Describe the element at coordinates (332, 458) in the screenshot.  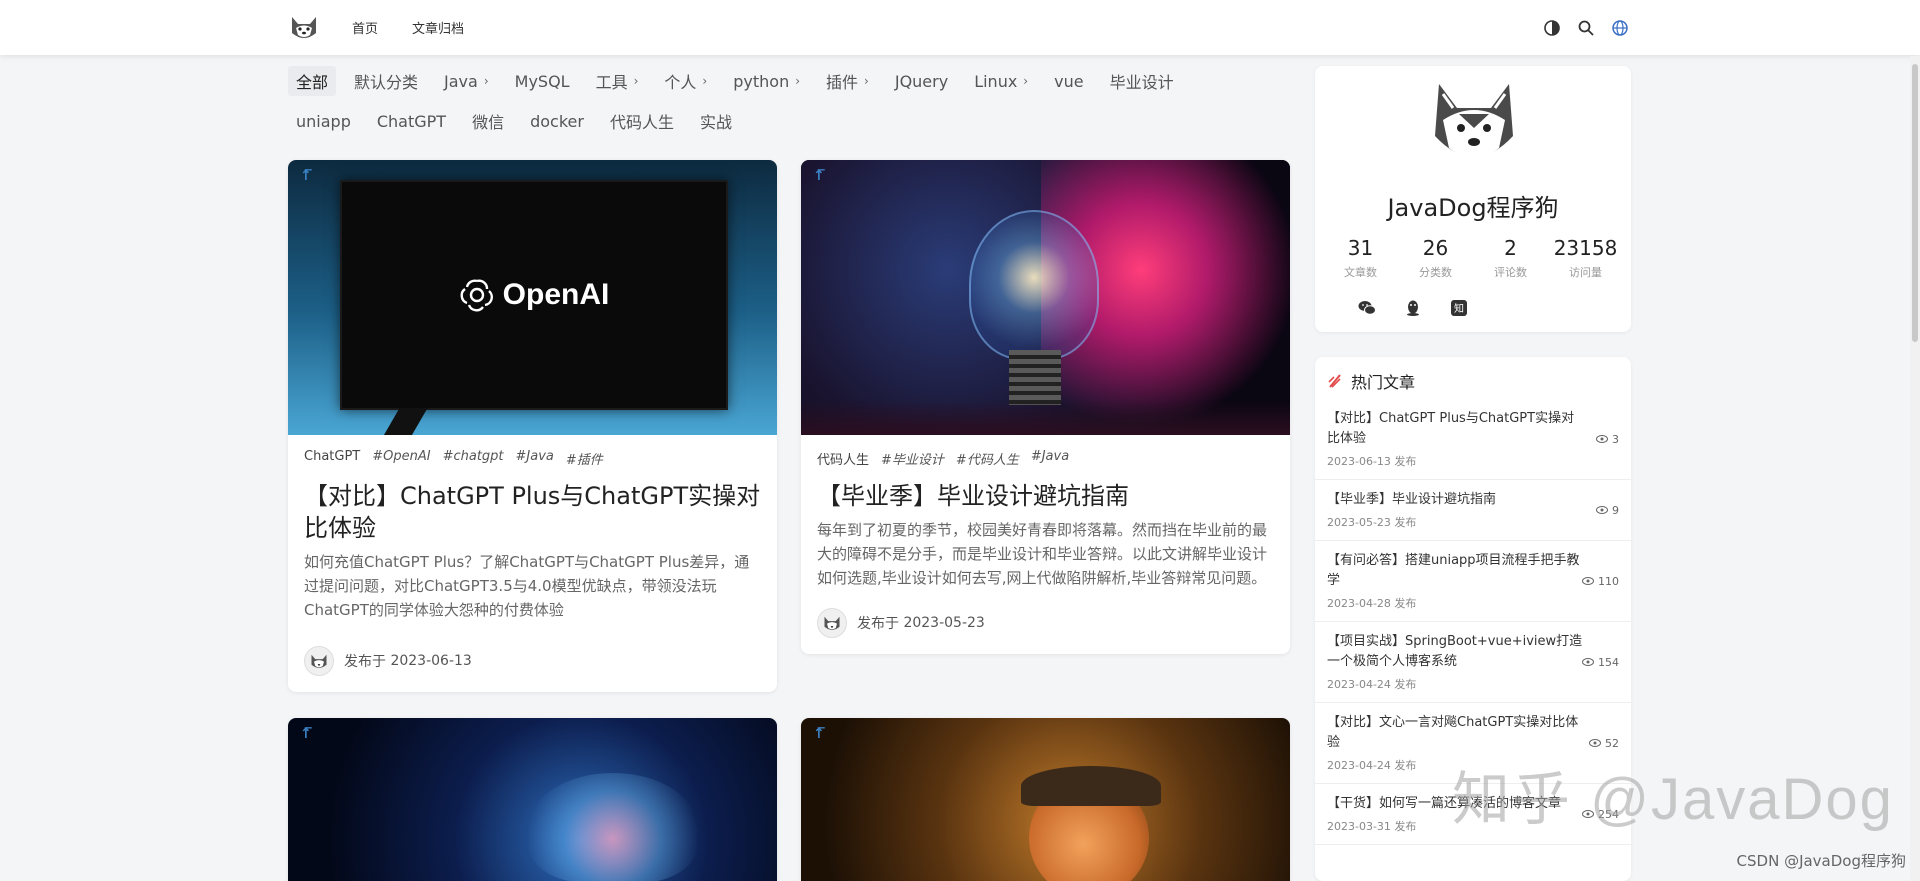
I see `post-category-link: ChatGPT` at that location.